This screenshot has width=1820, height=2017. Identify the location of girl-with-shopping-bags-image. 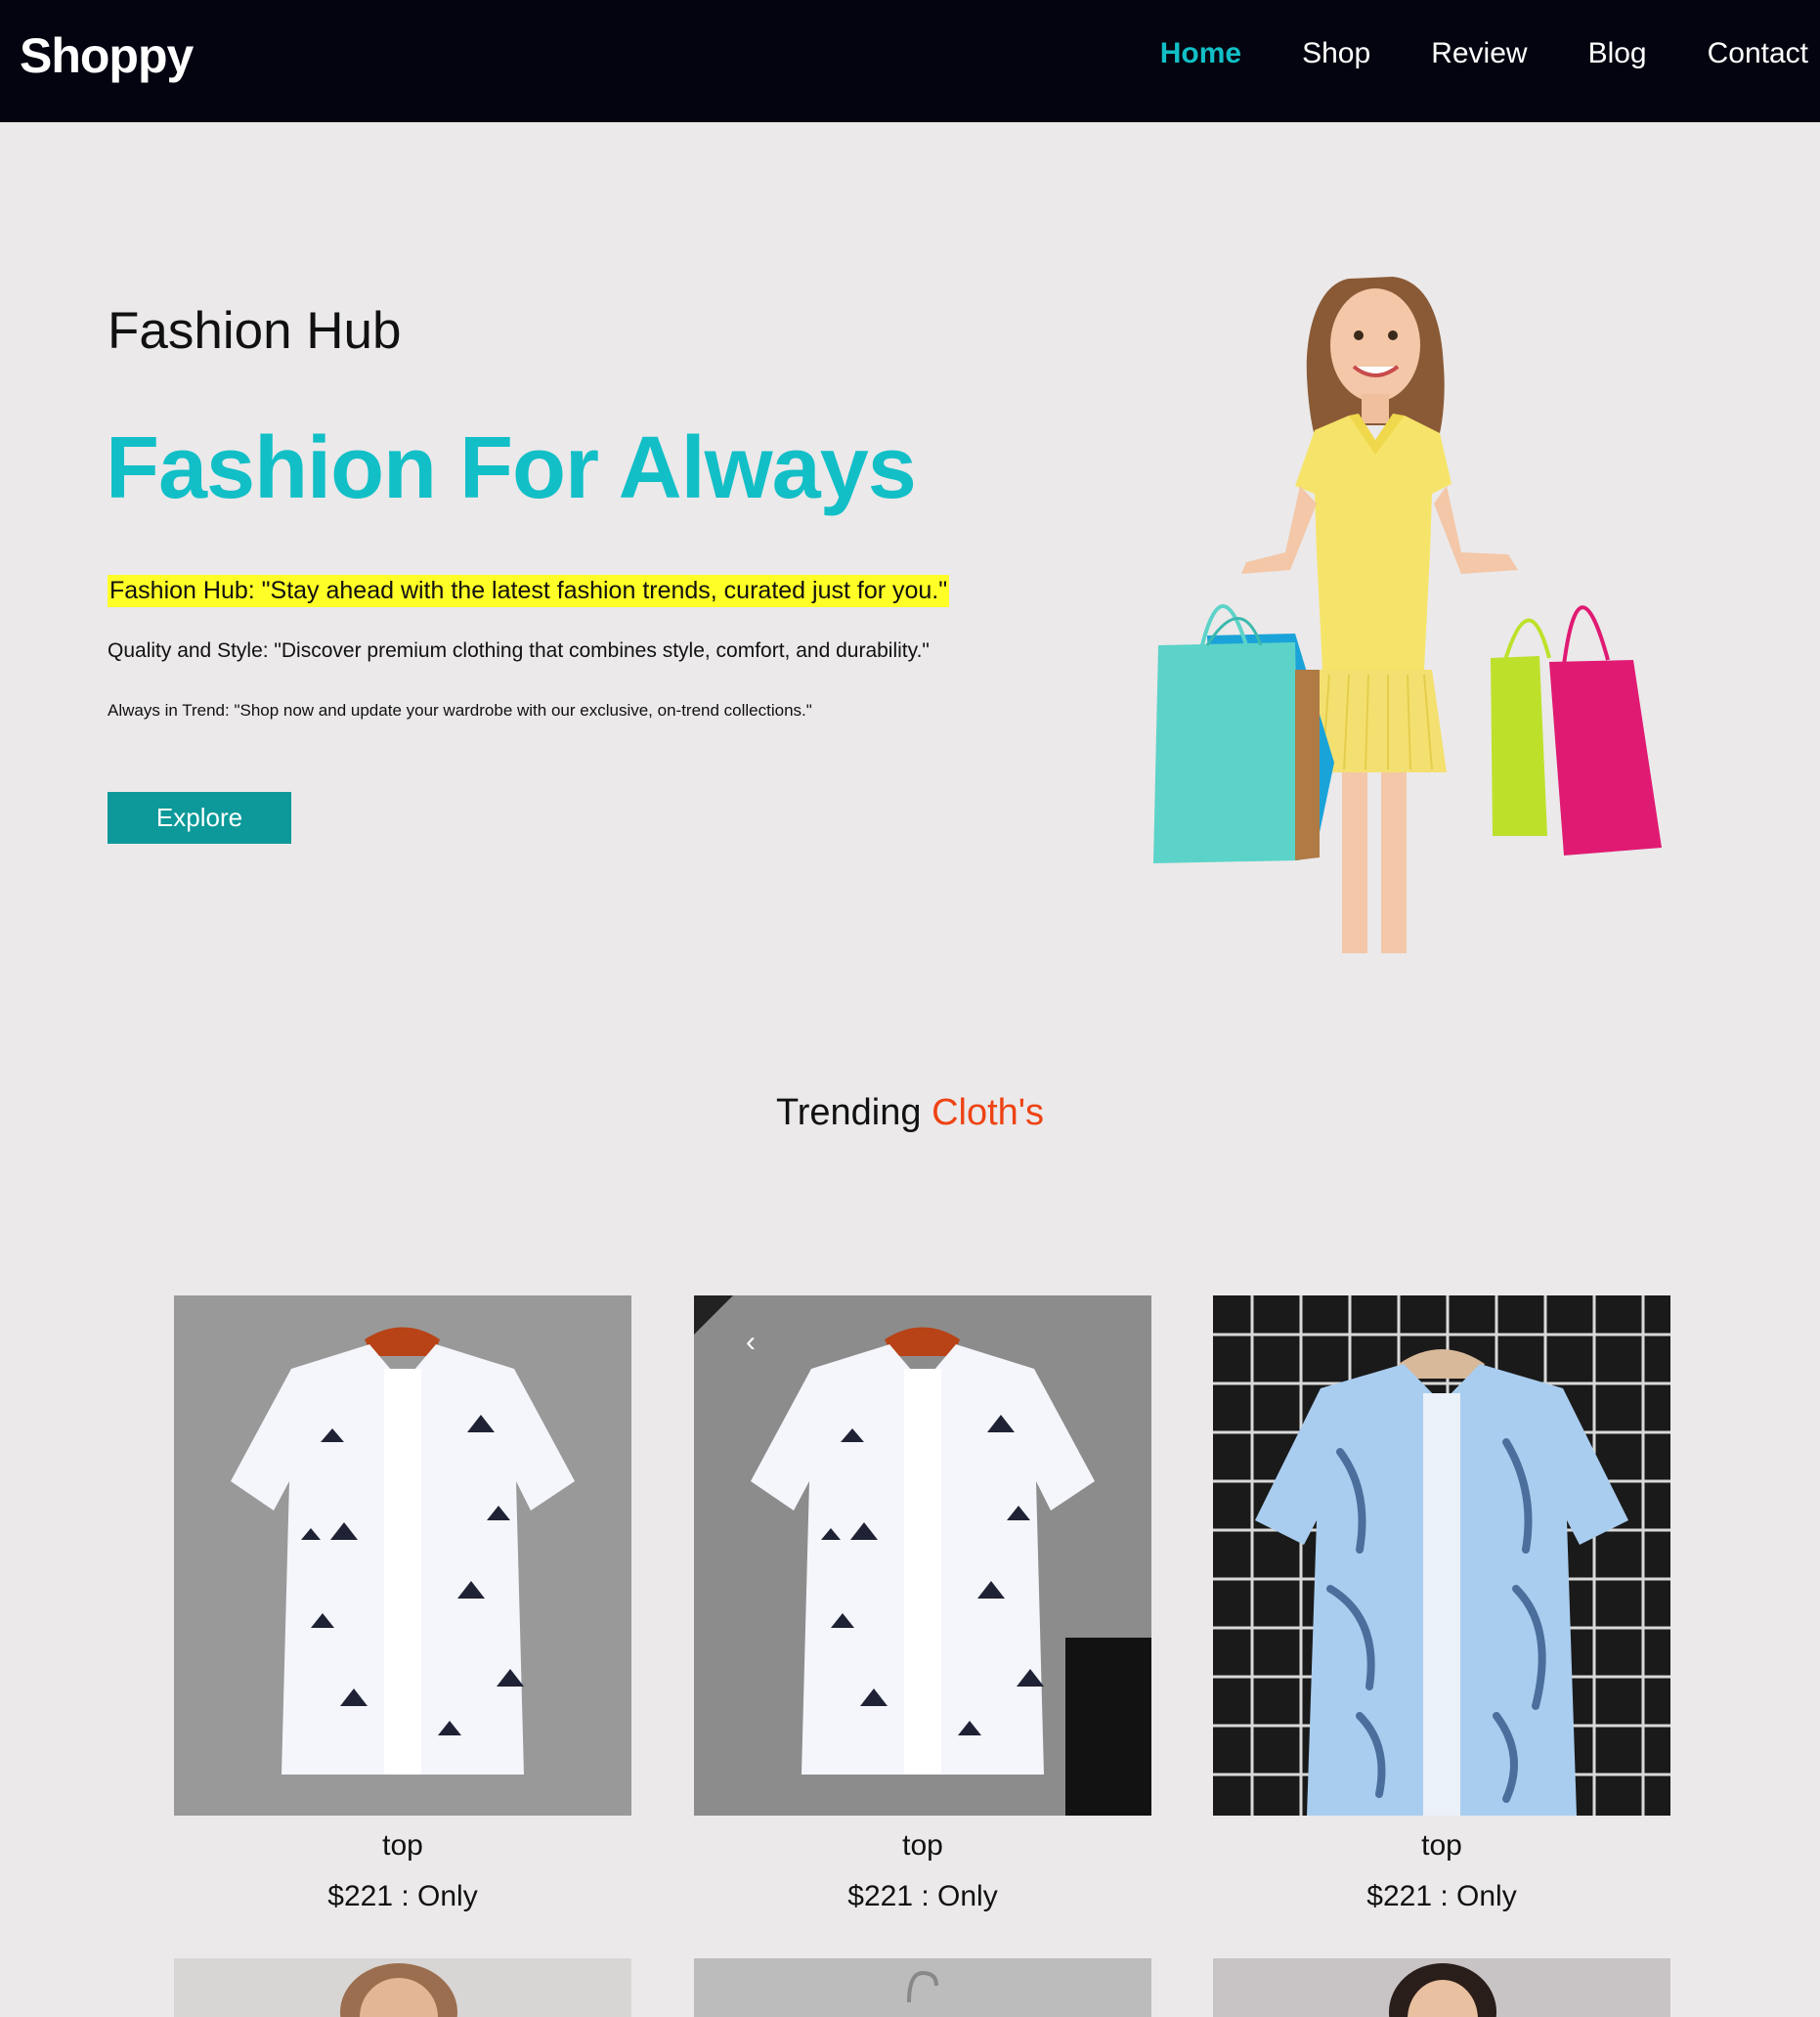
(1407, 615).